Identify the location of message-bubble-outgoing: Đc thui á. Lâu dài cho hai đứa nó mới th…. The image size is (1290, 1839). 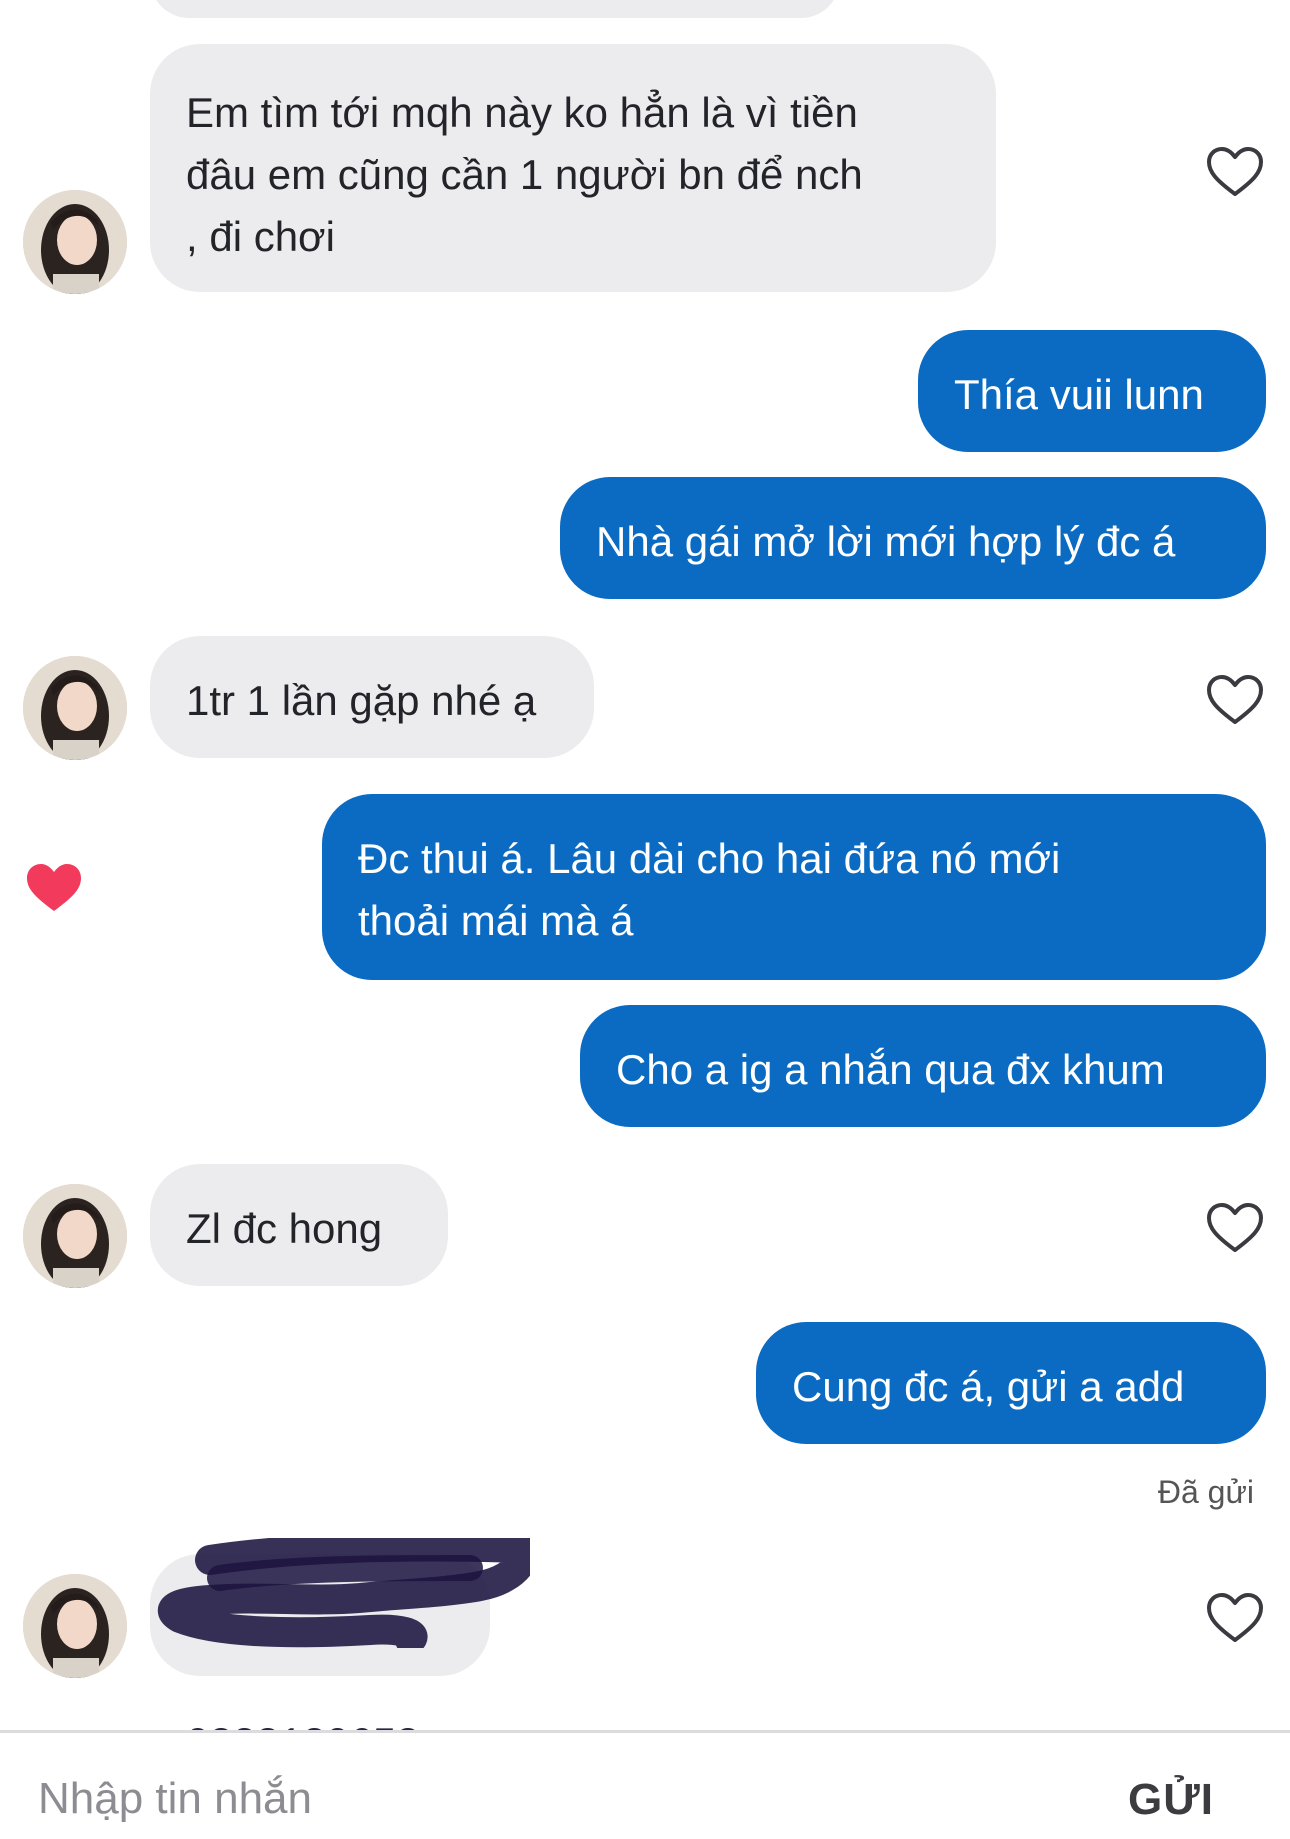
(794, 887).